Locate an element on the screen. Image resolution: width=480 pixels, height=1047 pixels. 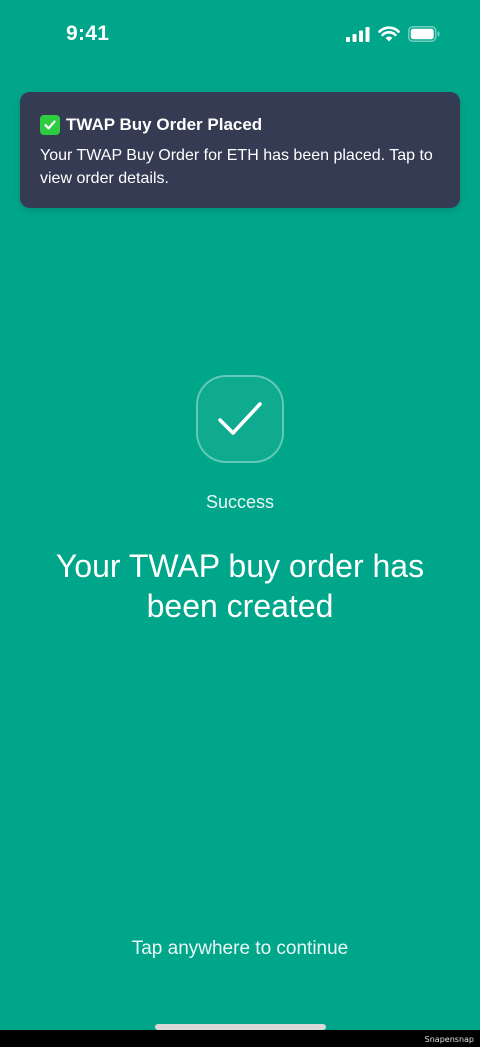
headline: Your TWAP buy order has been created is located at coordinates (240, 586).